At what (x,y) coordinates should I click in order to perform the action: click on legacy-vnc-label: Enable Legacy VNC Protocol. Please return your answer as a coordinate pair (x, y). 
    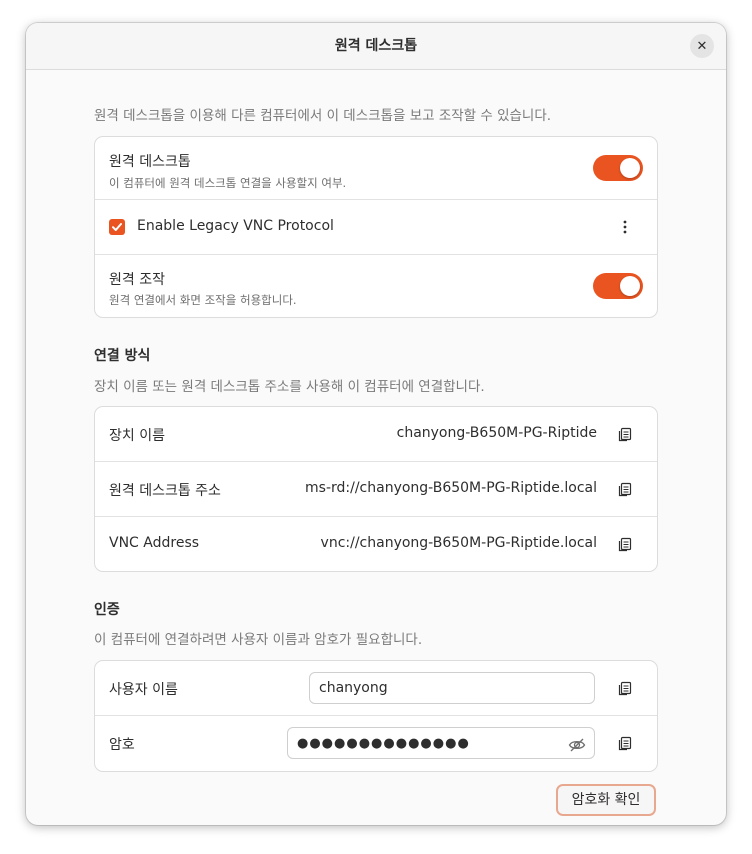
    Looking at the image, I should click on (235, 226).